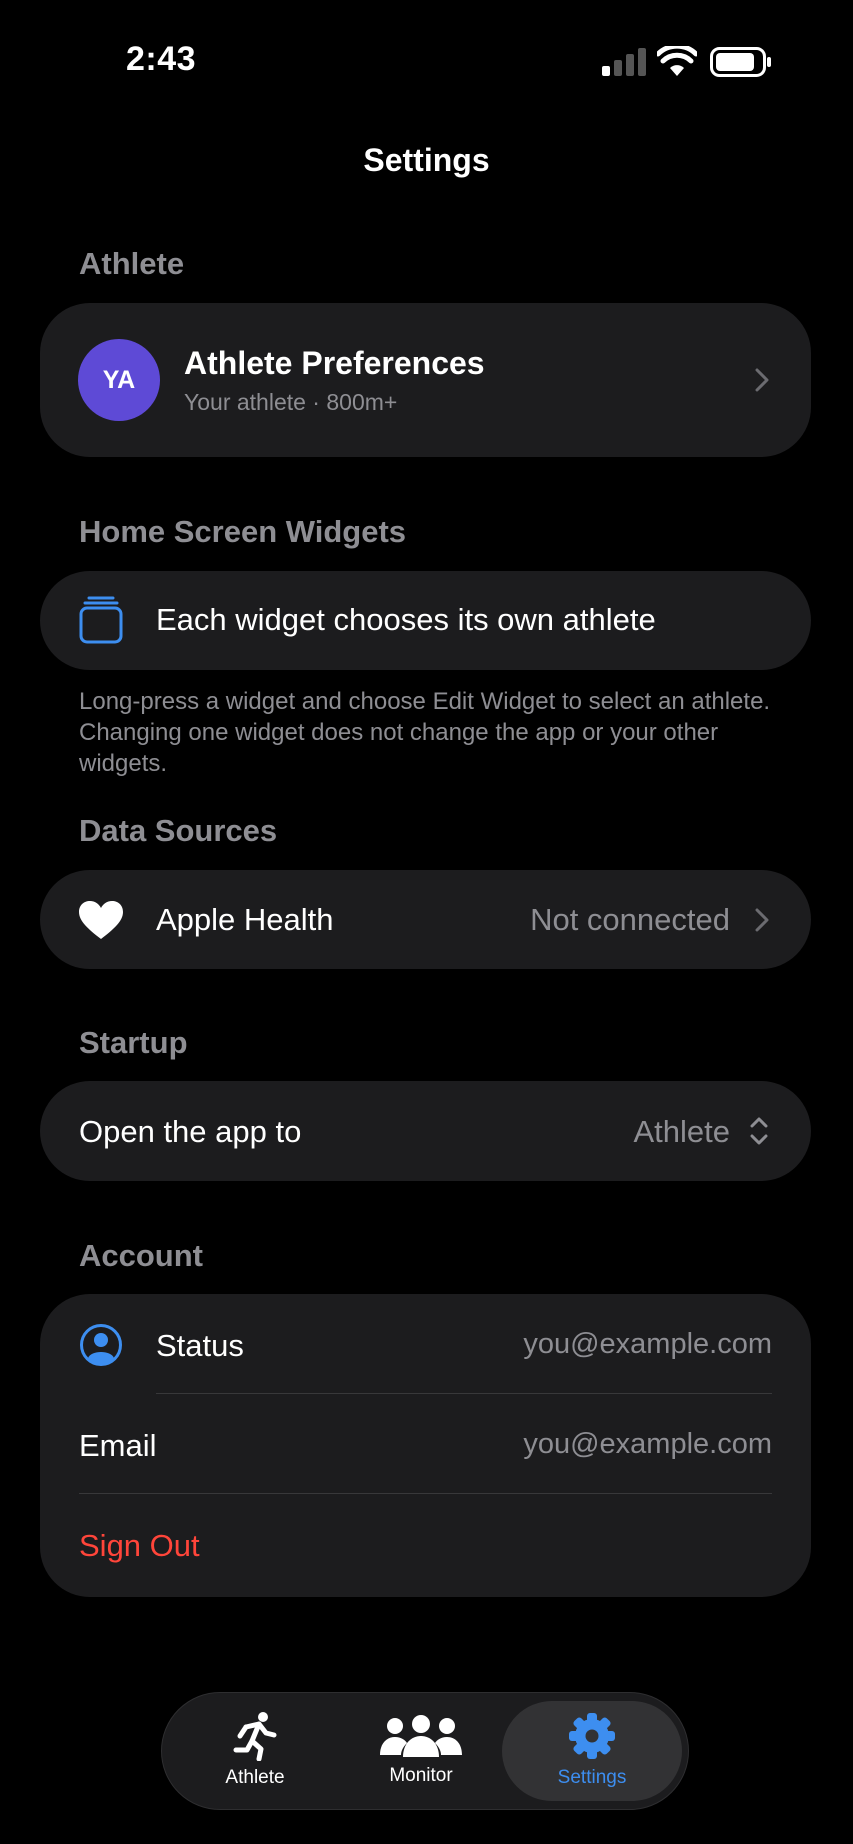 The height and width of the screenshot is (1844, 853). Describe the element at coordinates (161, 59) in the screenshot. I see `status-time: 2:43` at that location.